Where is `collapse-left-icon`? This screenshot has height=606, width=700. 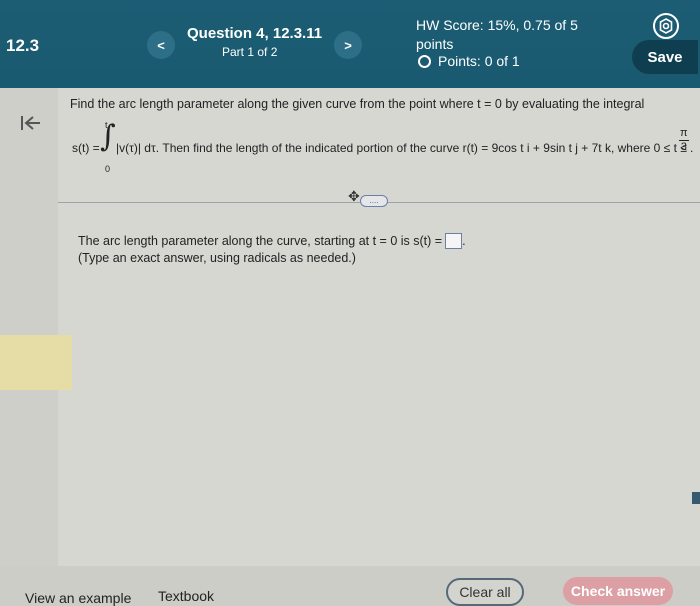
collapse-left-icon is located at coordinates (31, 125).